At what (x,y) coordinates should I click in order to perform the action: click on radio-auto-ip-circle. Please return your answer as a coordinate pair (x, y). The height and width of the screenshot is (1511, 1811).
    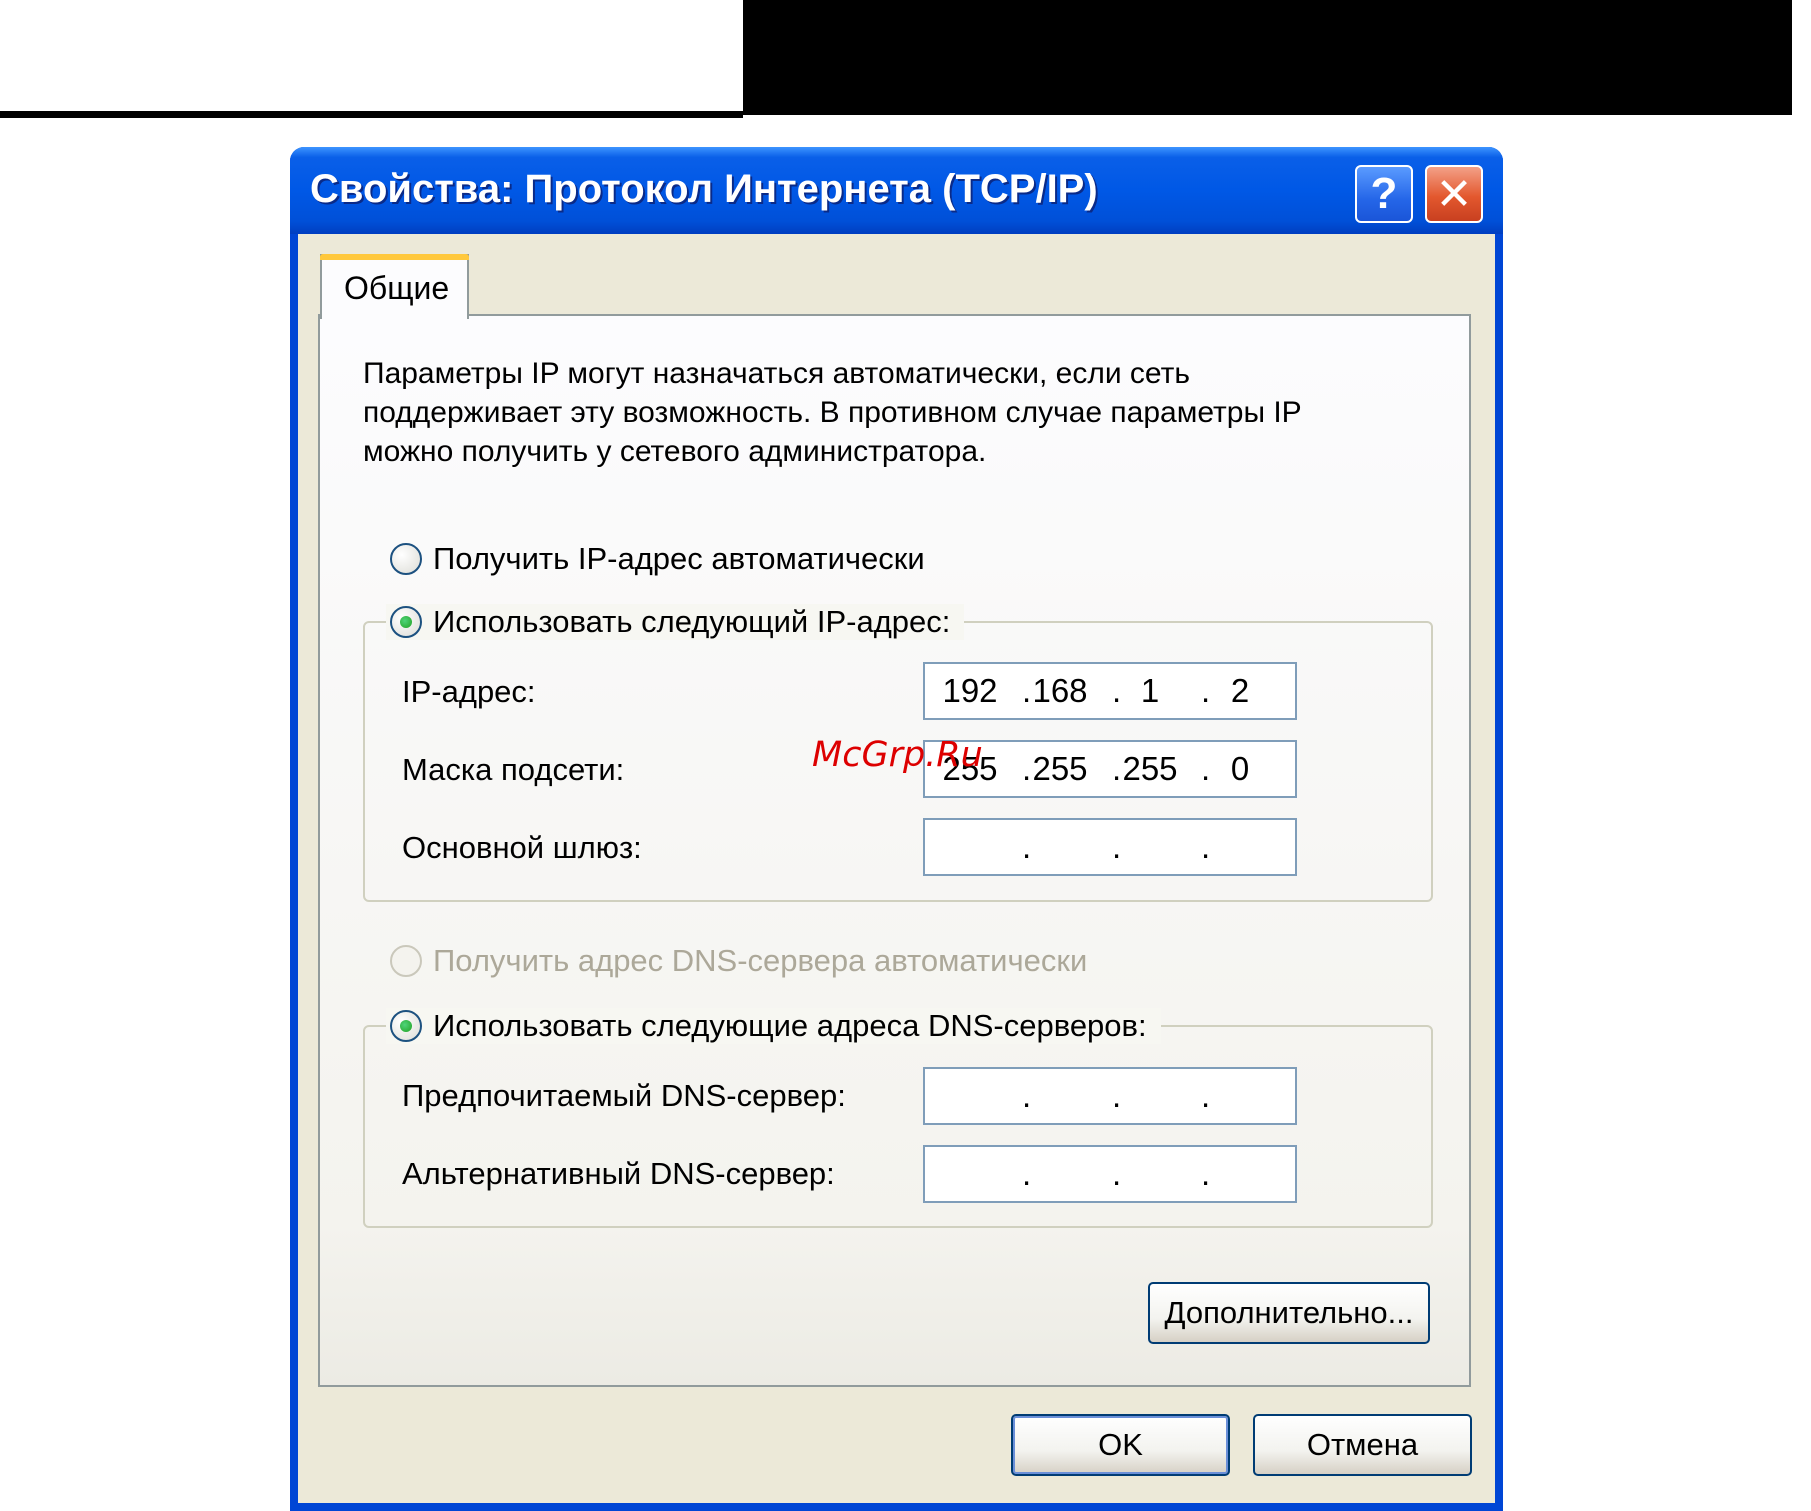
    Looking at the image, I should click on (406, 559).